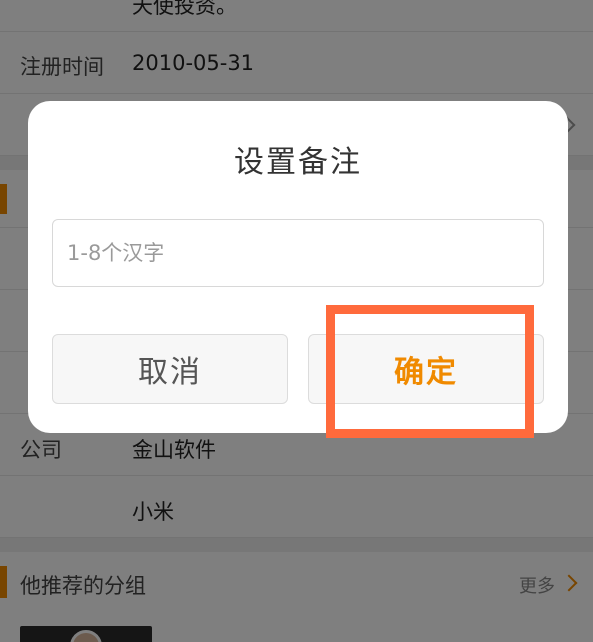 The width and height of the screenshot is (593, 642). What do you see at coordinates (170, 369) in the screenshot?
I see `cancel-button: 取消` at bounding box center [170, 369].